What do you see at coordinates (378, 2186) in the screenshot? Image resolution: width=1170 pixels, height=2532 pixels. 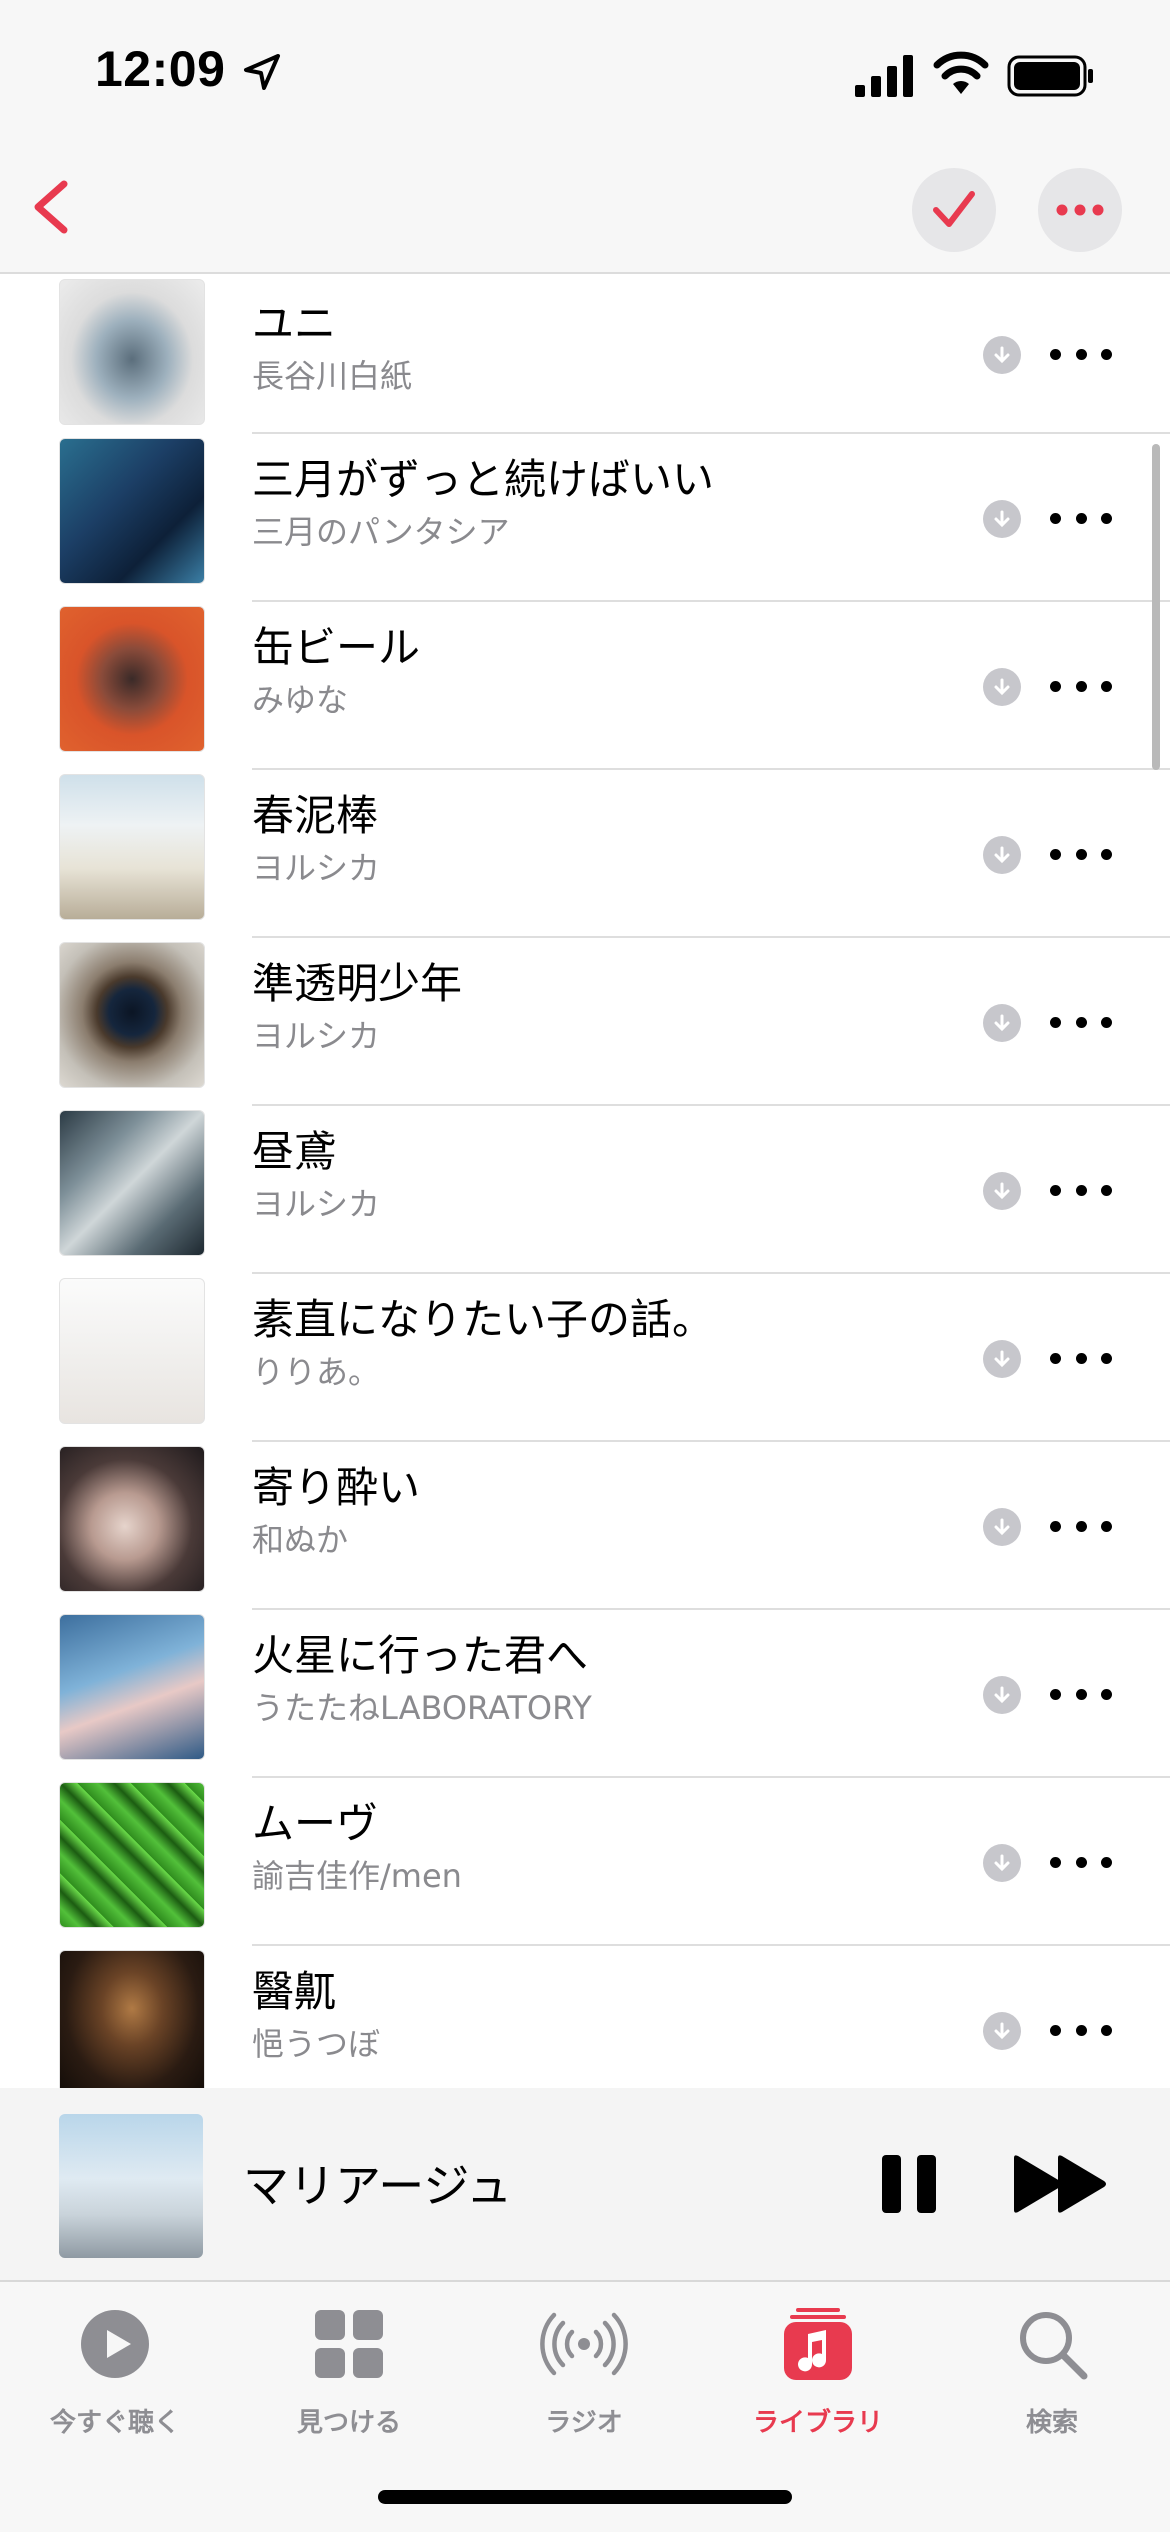 I see `now-playing-title: マリアージュ` at bounding box center [378, 2186].